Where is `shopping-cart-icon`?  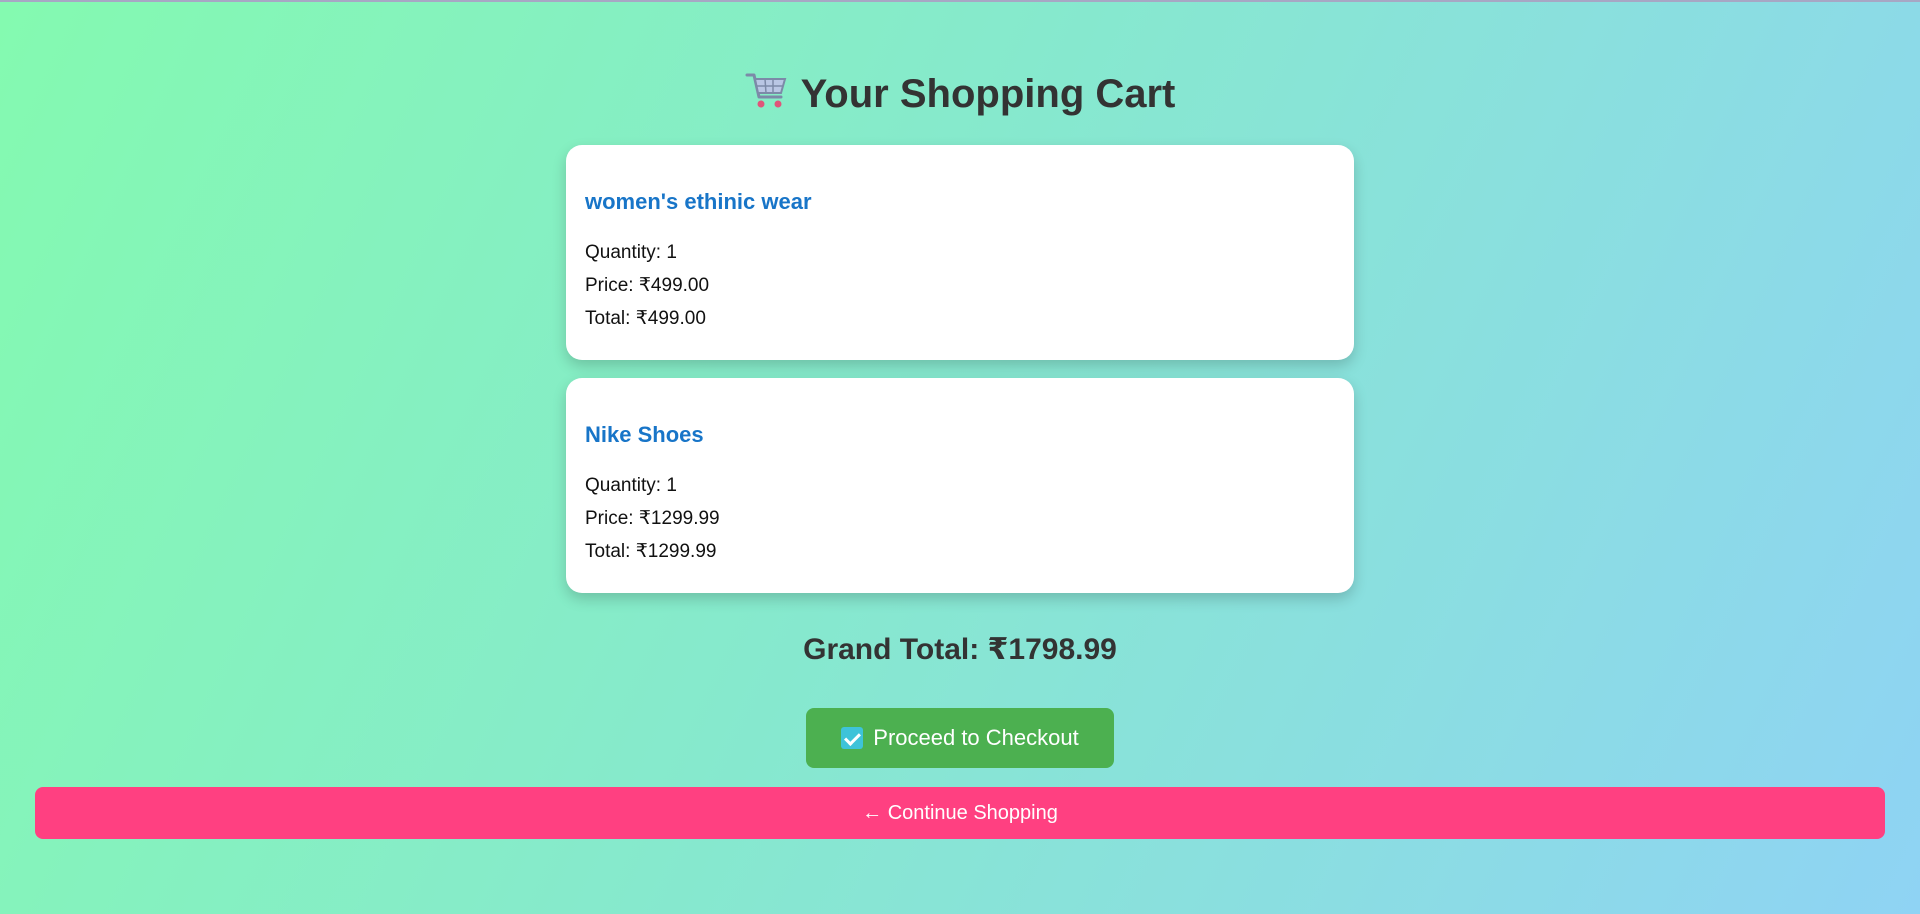 shopping-cart-icon is located at coordinates (767, 91).